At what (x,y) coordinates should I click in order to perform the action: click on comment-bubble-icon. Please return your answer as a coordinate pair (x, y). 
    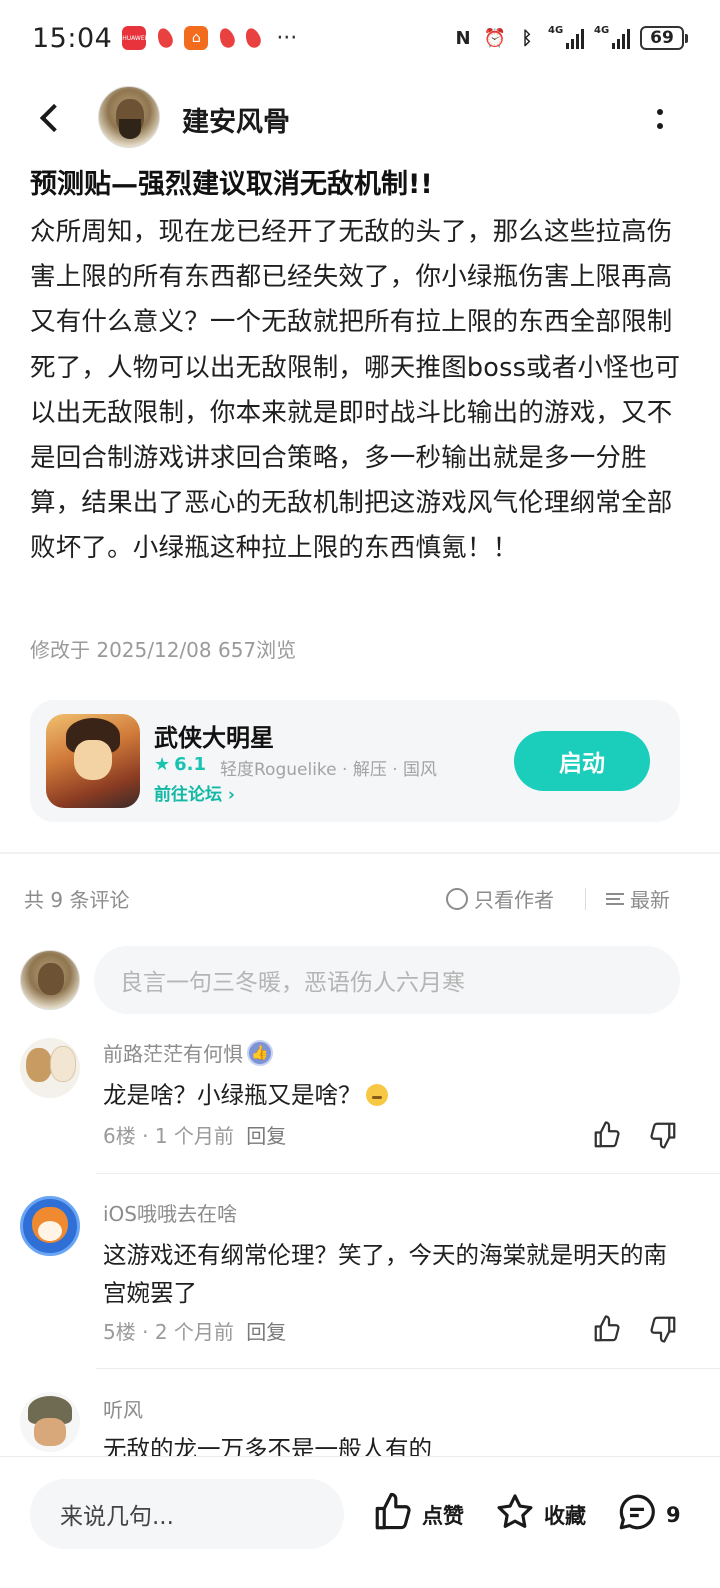
    Looking at the image, I should click on (637, 1514).